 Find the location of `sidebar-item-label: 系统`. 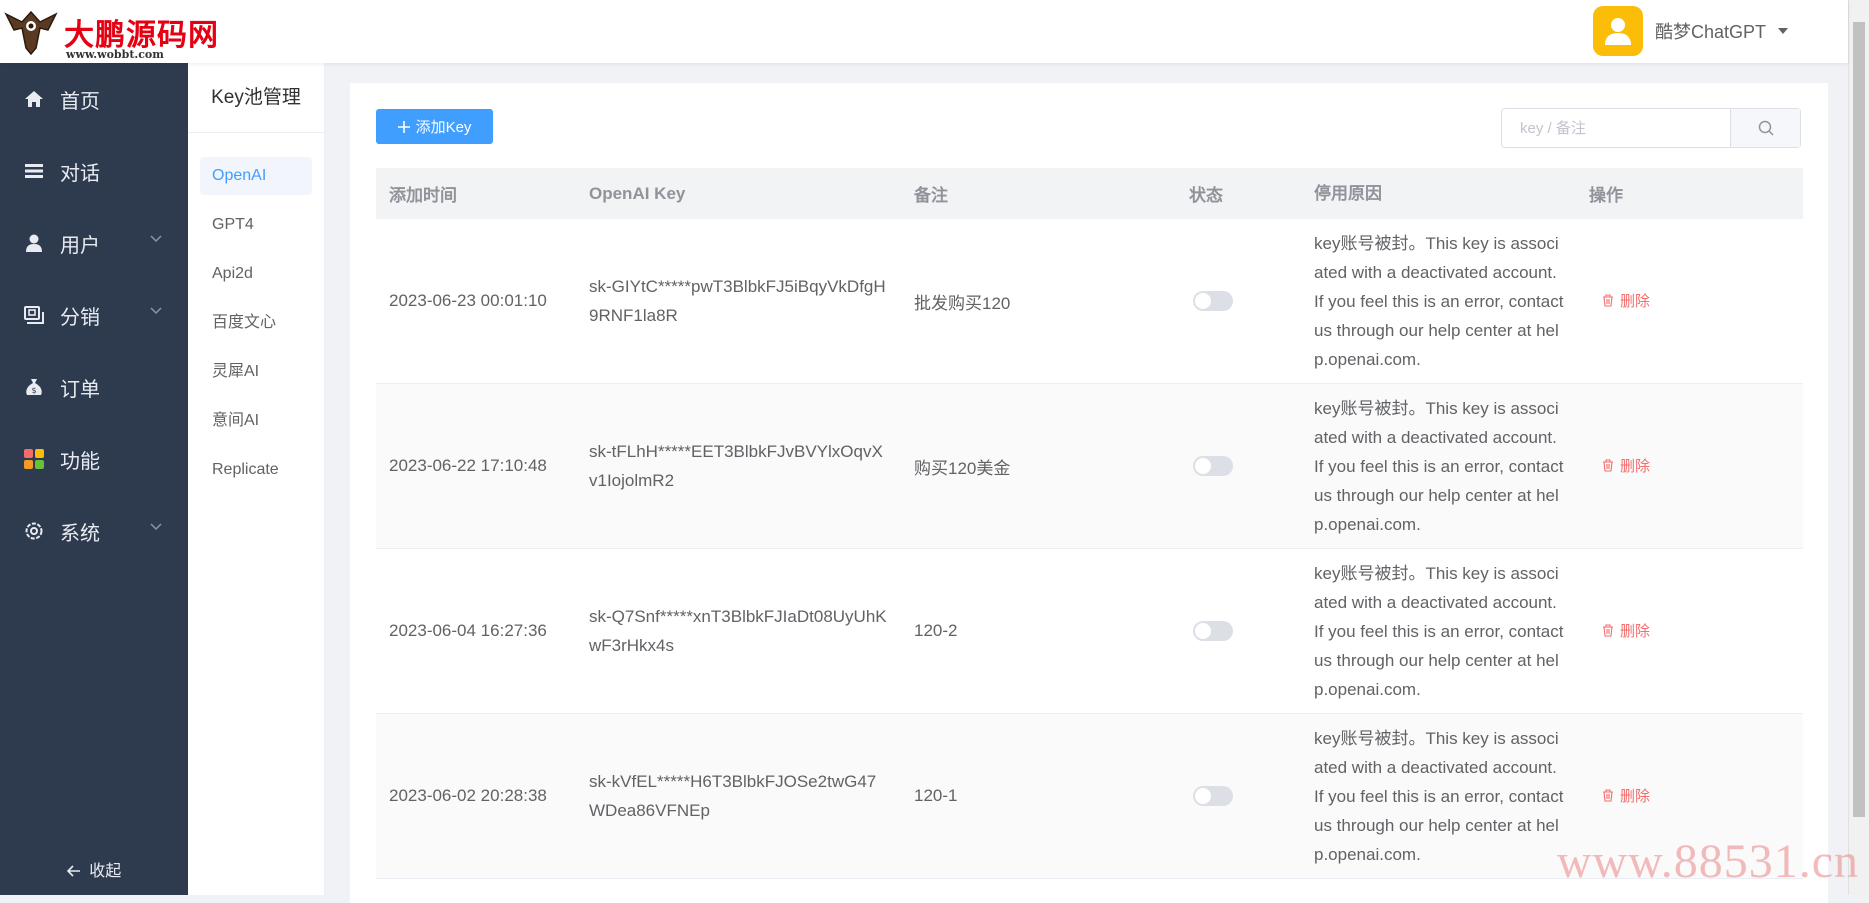

sidebar-item-label: 系统 is located at coordinates (80, 531).